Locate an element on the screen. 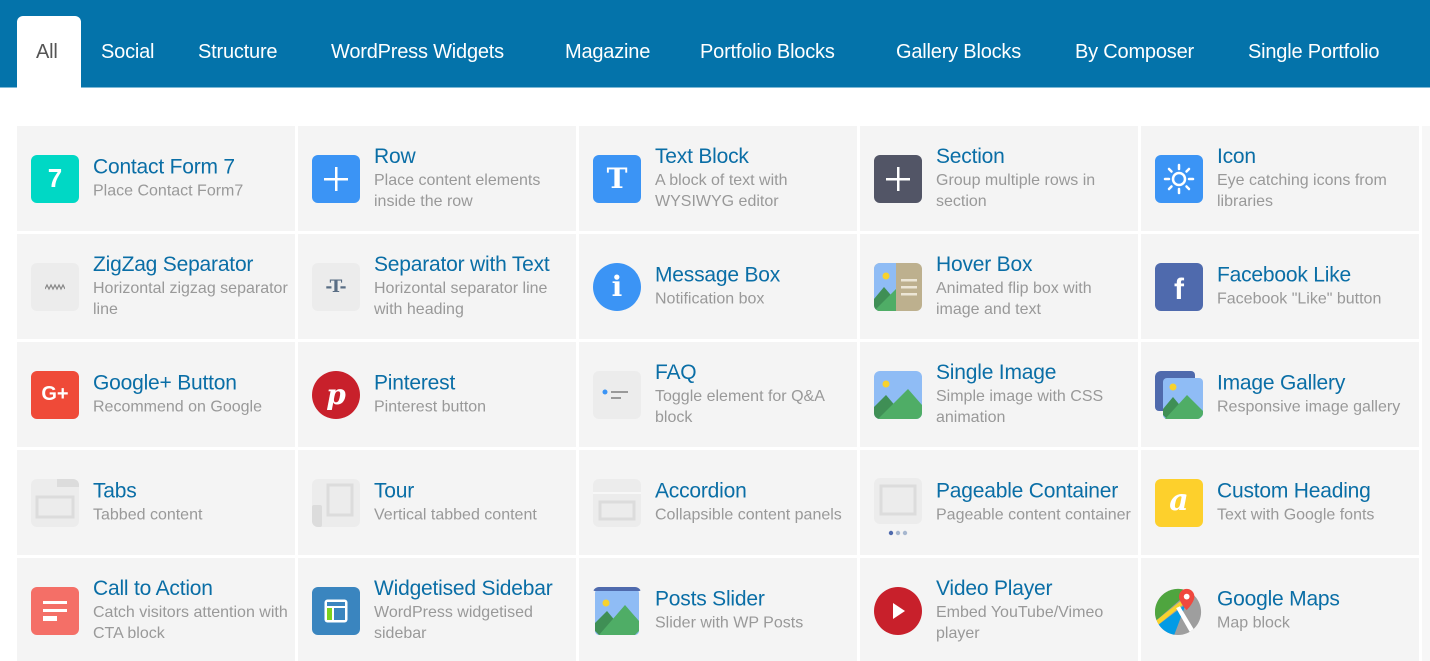 This screenshot has width=1430, height=661. tab-gallery-blocks: Gallery Blocks is located at coordinates (958, 52).